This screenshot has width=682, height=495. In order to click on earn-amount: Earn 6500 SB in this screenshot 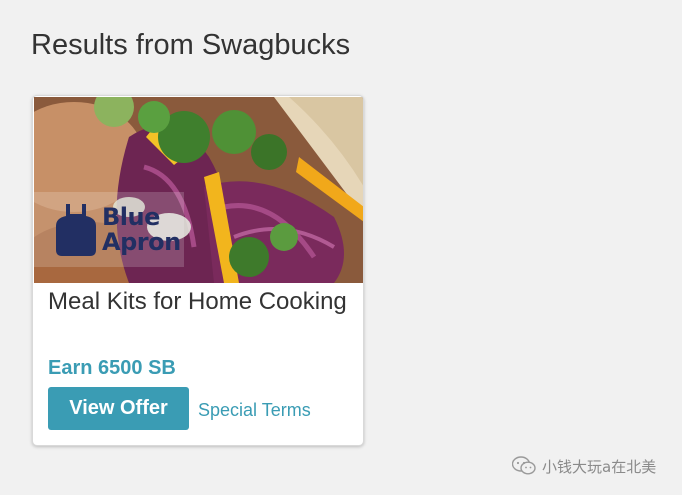, I will do `click(112, 368)`.